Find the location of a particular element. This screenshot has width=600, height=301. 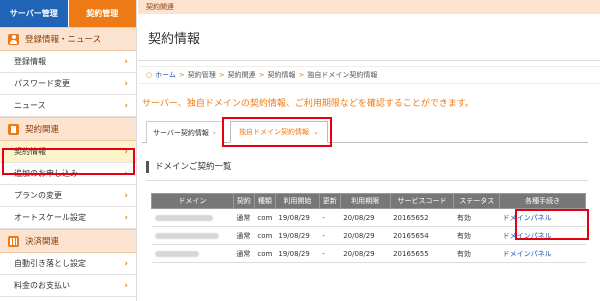

highlight-box-sidebar is located at coordinates (68, 161).